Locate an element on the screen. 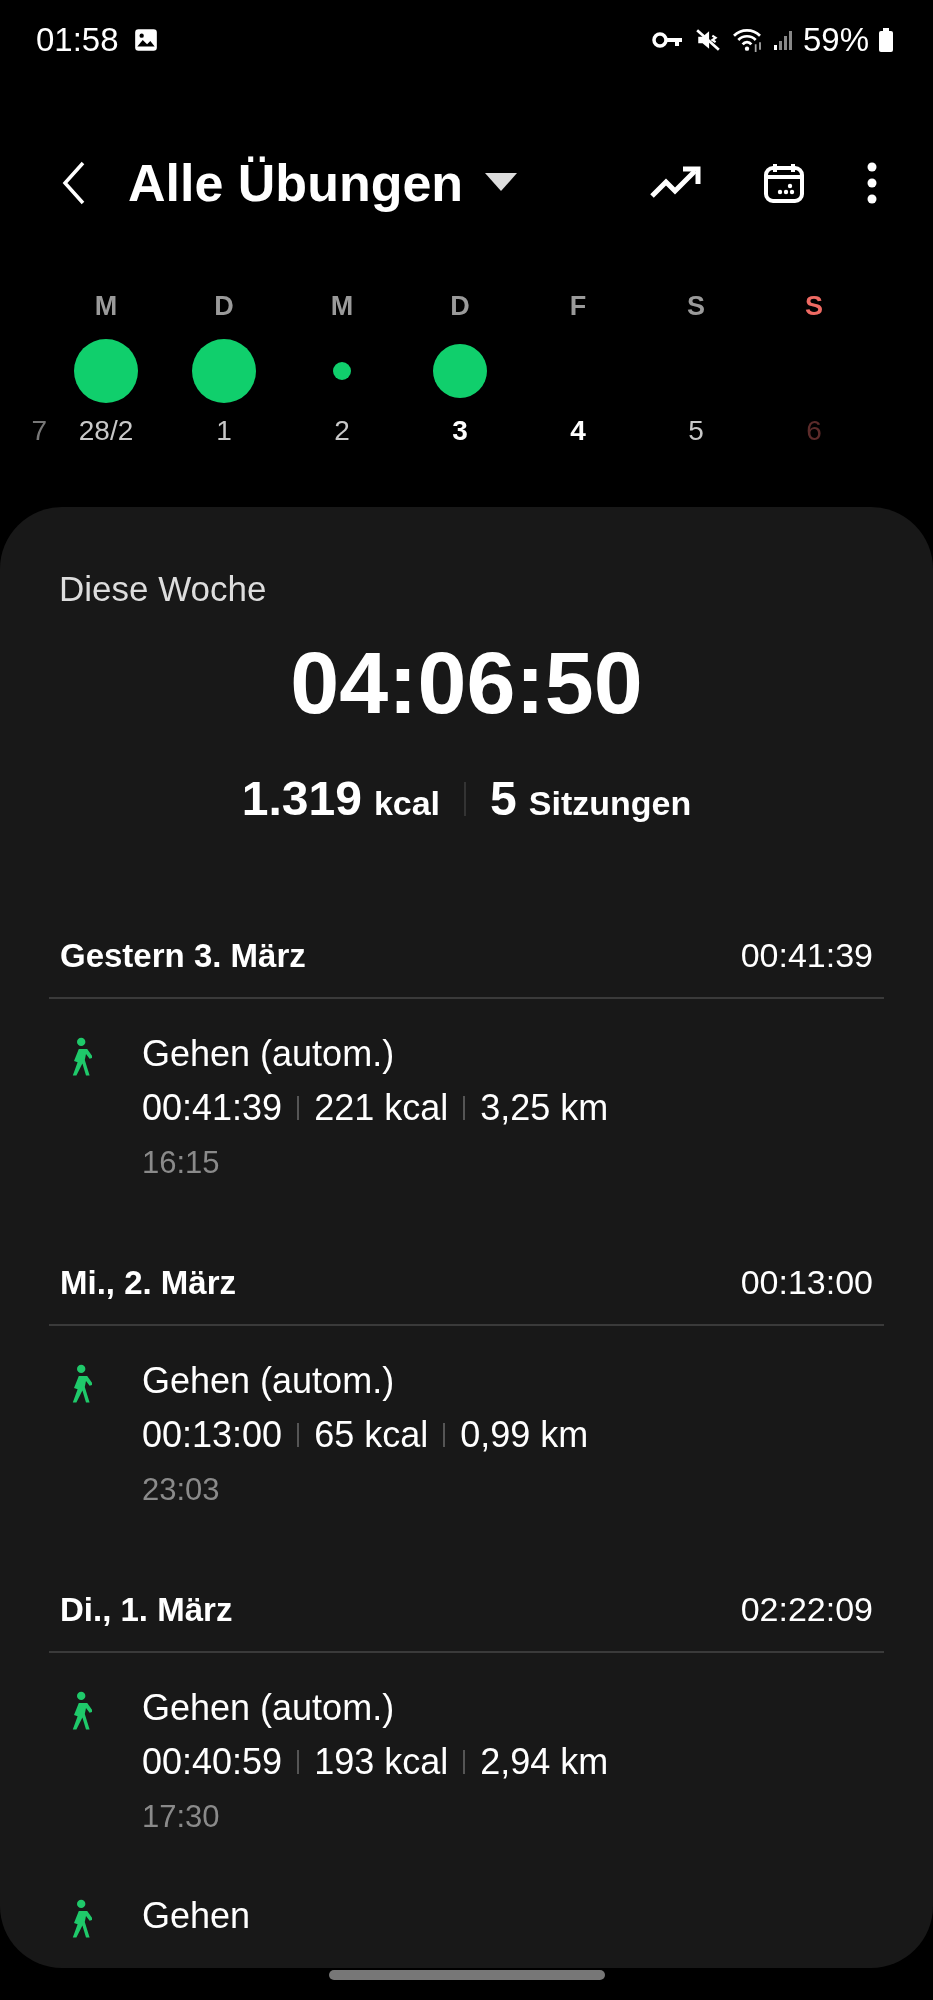 Image resolution: width=933 pixels, height=2000 pixels. day-heading: Gestern 3. März is located at coordinates (183, 955).